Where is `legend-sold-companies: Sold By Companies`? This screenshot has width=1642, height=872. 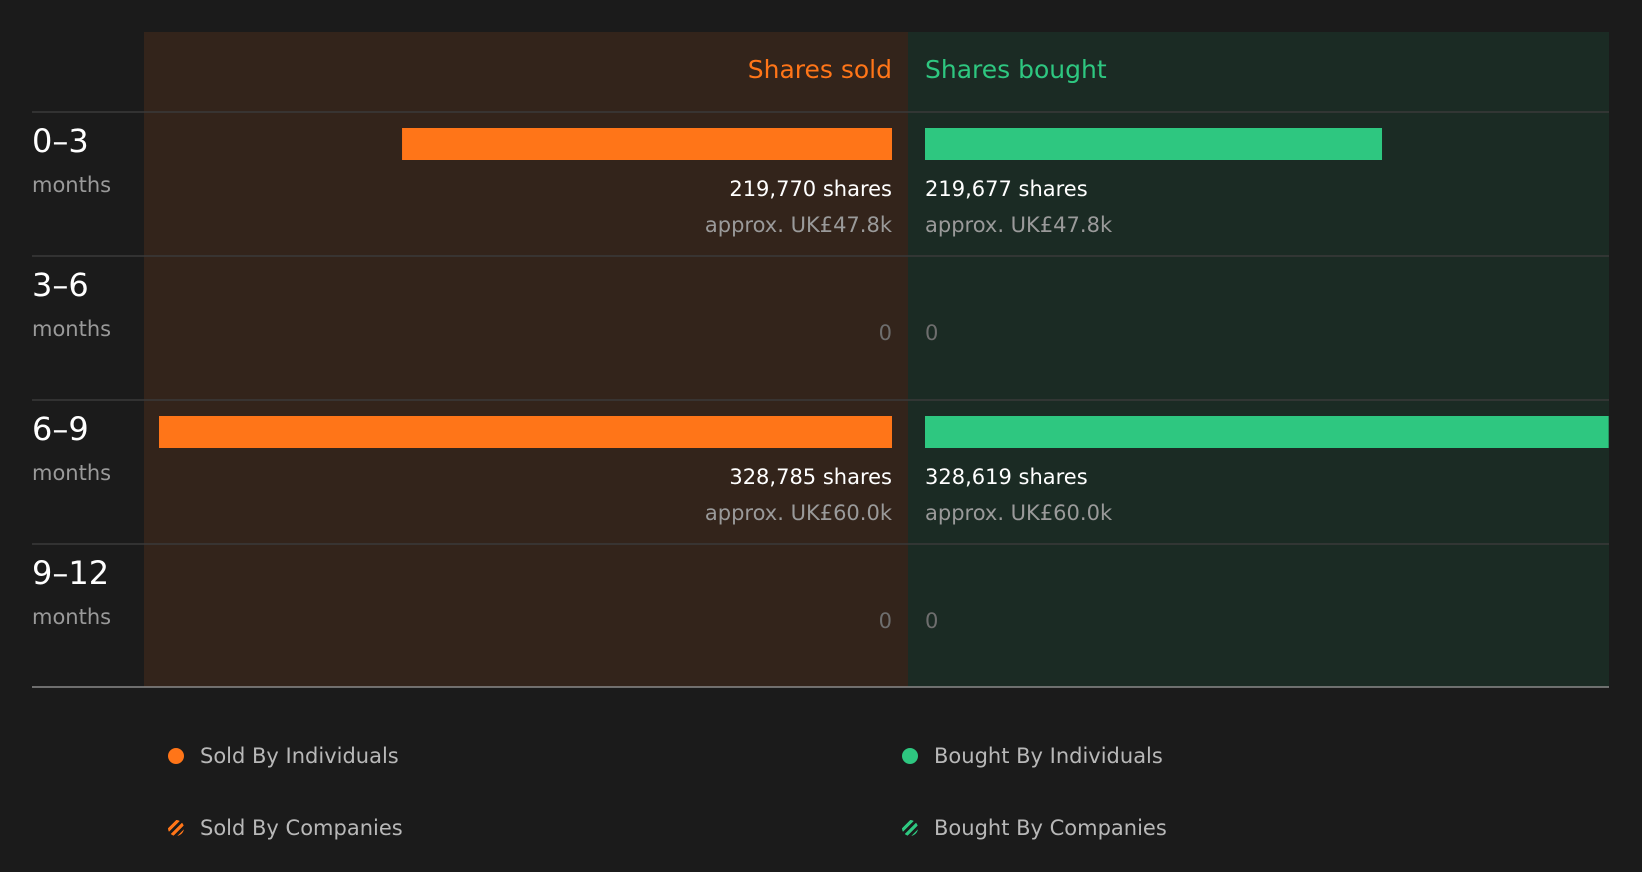
legend-sold-companies: Sold By Companies is located at coordinates (285, 828).